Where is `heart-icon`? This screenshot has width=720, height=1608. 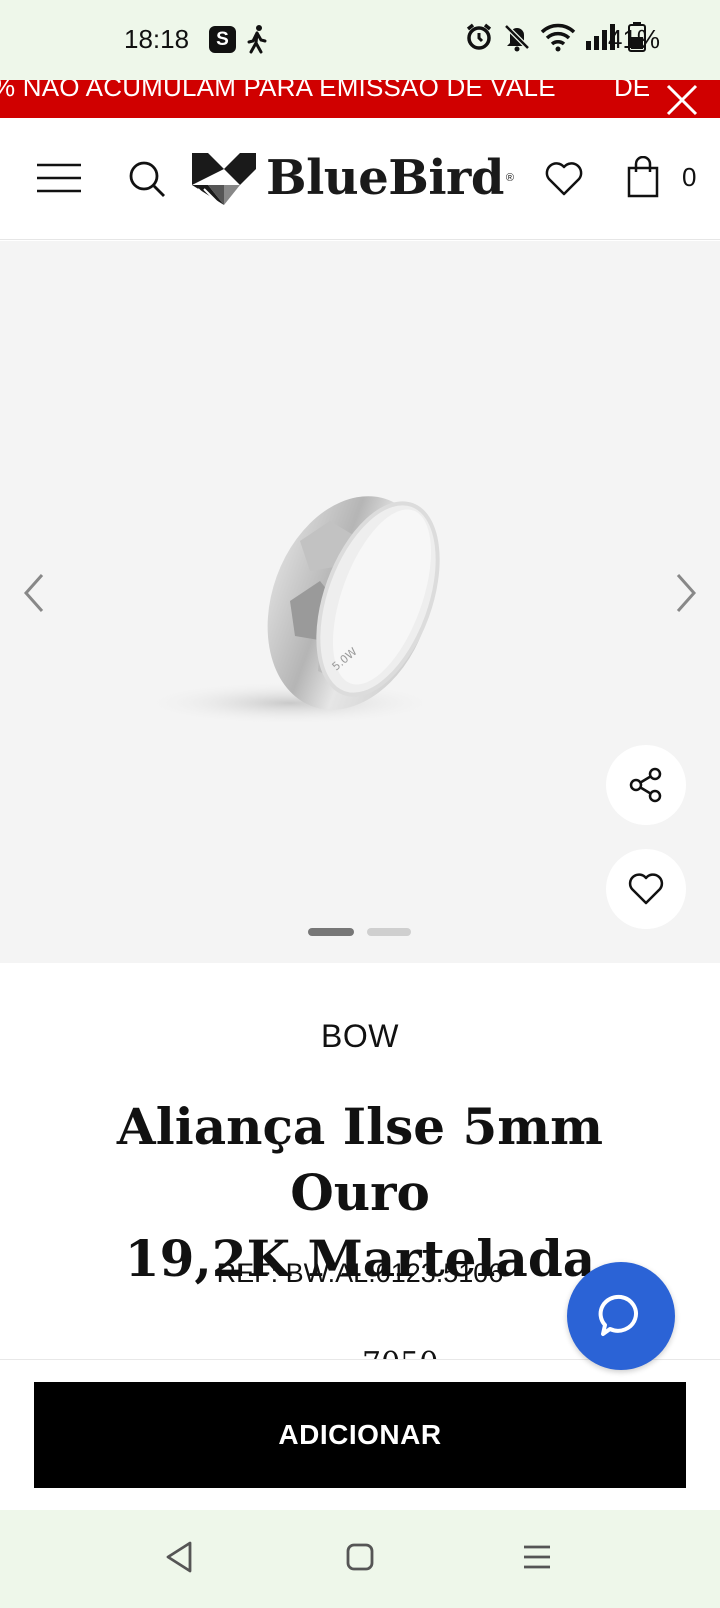
heart-icon is located at coordinates (646, 889).